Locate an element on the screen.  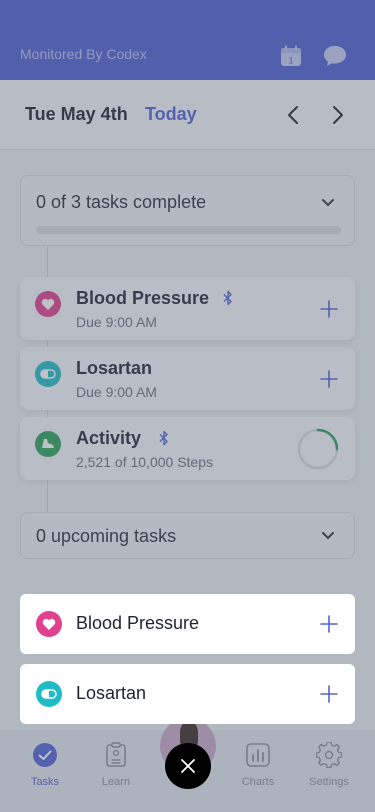
close-icon is located at coordinates (188, 766).